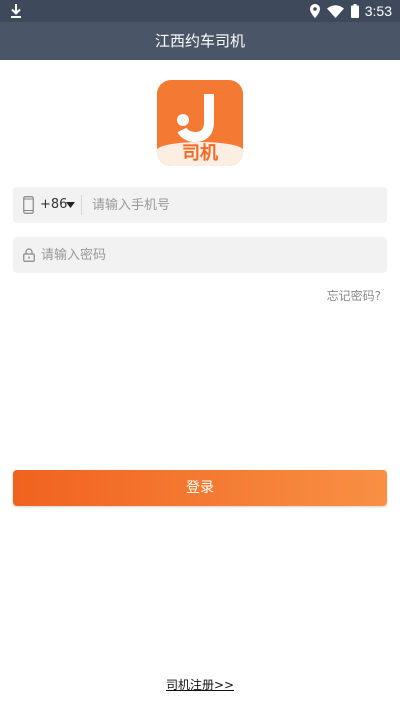 The width and height of the screenshot is (400, 711). I want to click on phone-icon, so click(28, 205).